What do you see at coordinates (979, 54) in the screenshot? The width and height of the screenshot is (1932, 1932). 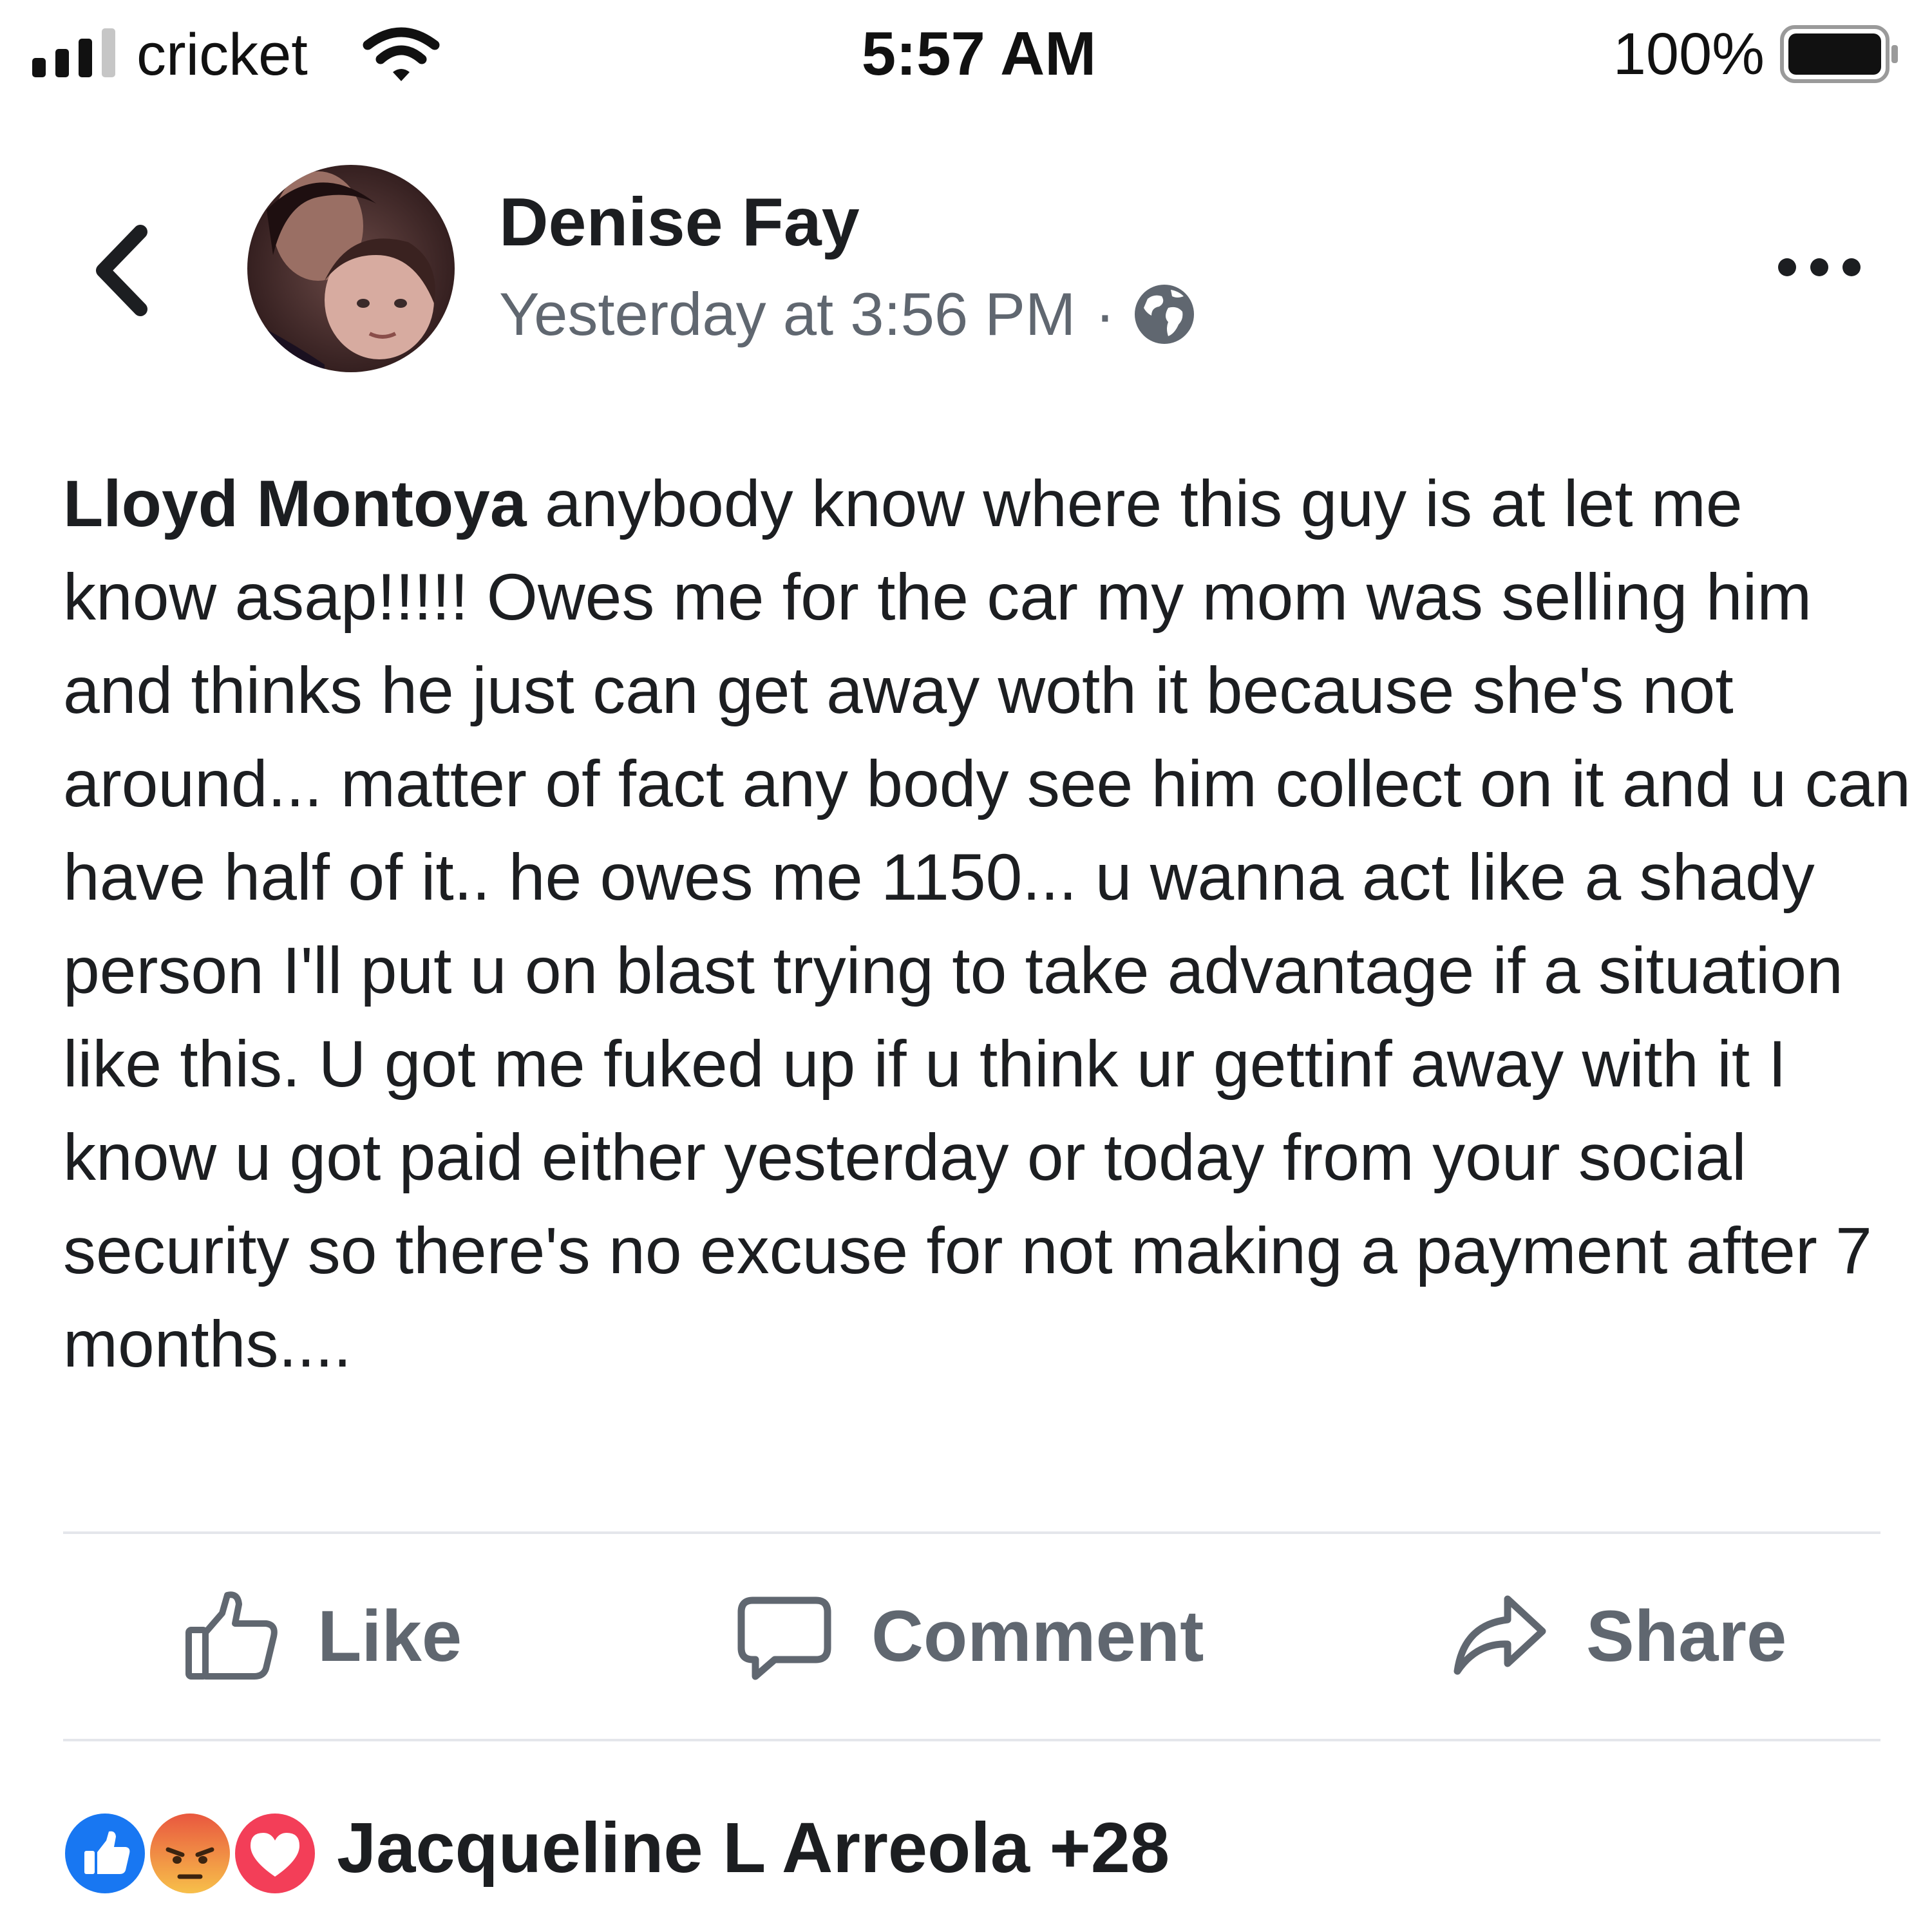 I see `status-time: 5:57 AM` at bounding box center [979, 54].